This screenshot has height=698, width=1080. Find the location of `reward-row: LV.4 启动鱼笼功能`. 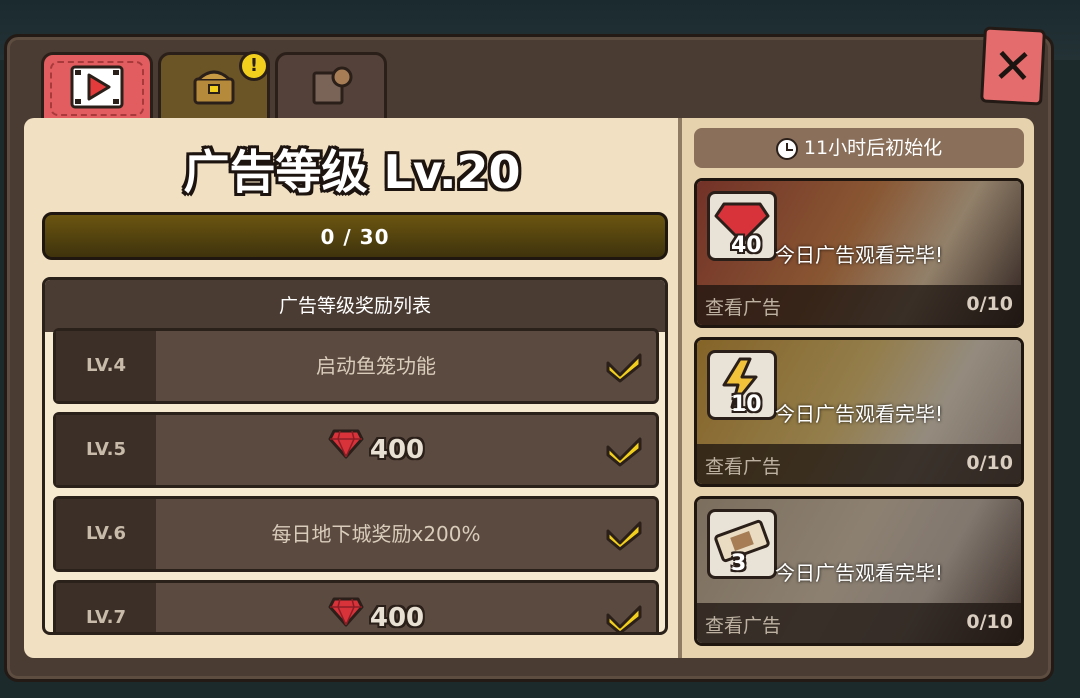

reward-row: LV.4 启动鱼笼功能 is located at coordinates (356, 366).